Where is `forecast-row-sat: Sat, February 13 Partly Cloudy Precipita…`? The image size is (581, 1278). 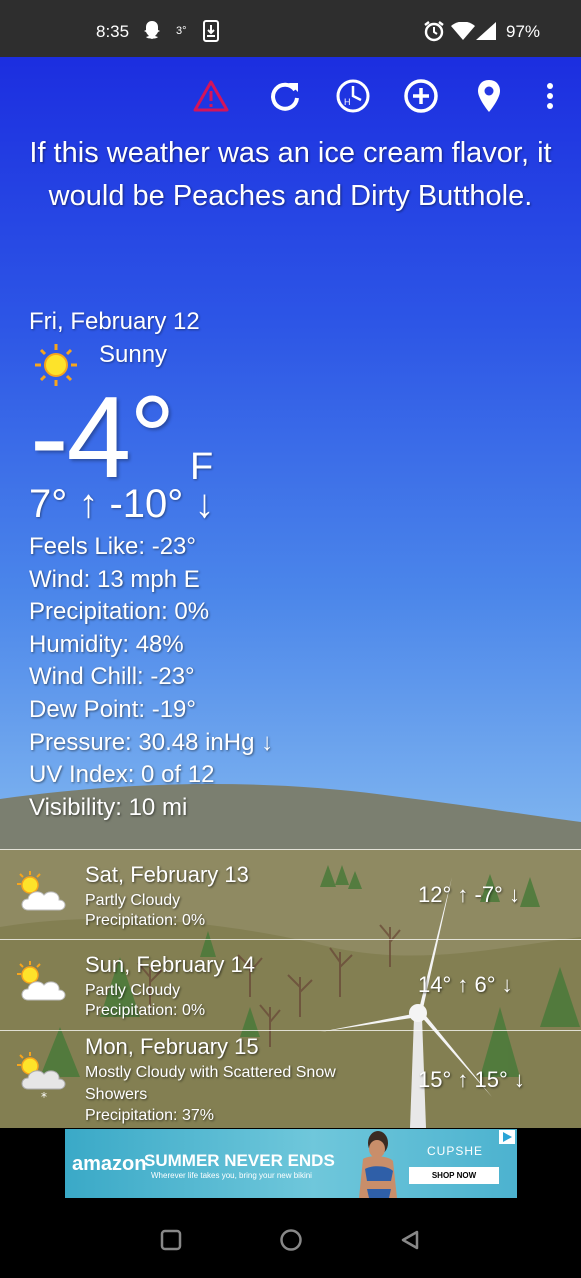
forecast-row-sat: Sat, February 13 Partly Cloudy Precipita… is located at coordinates (290, 894).